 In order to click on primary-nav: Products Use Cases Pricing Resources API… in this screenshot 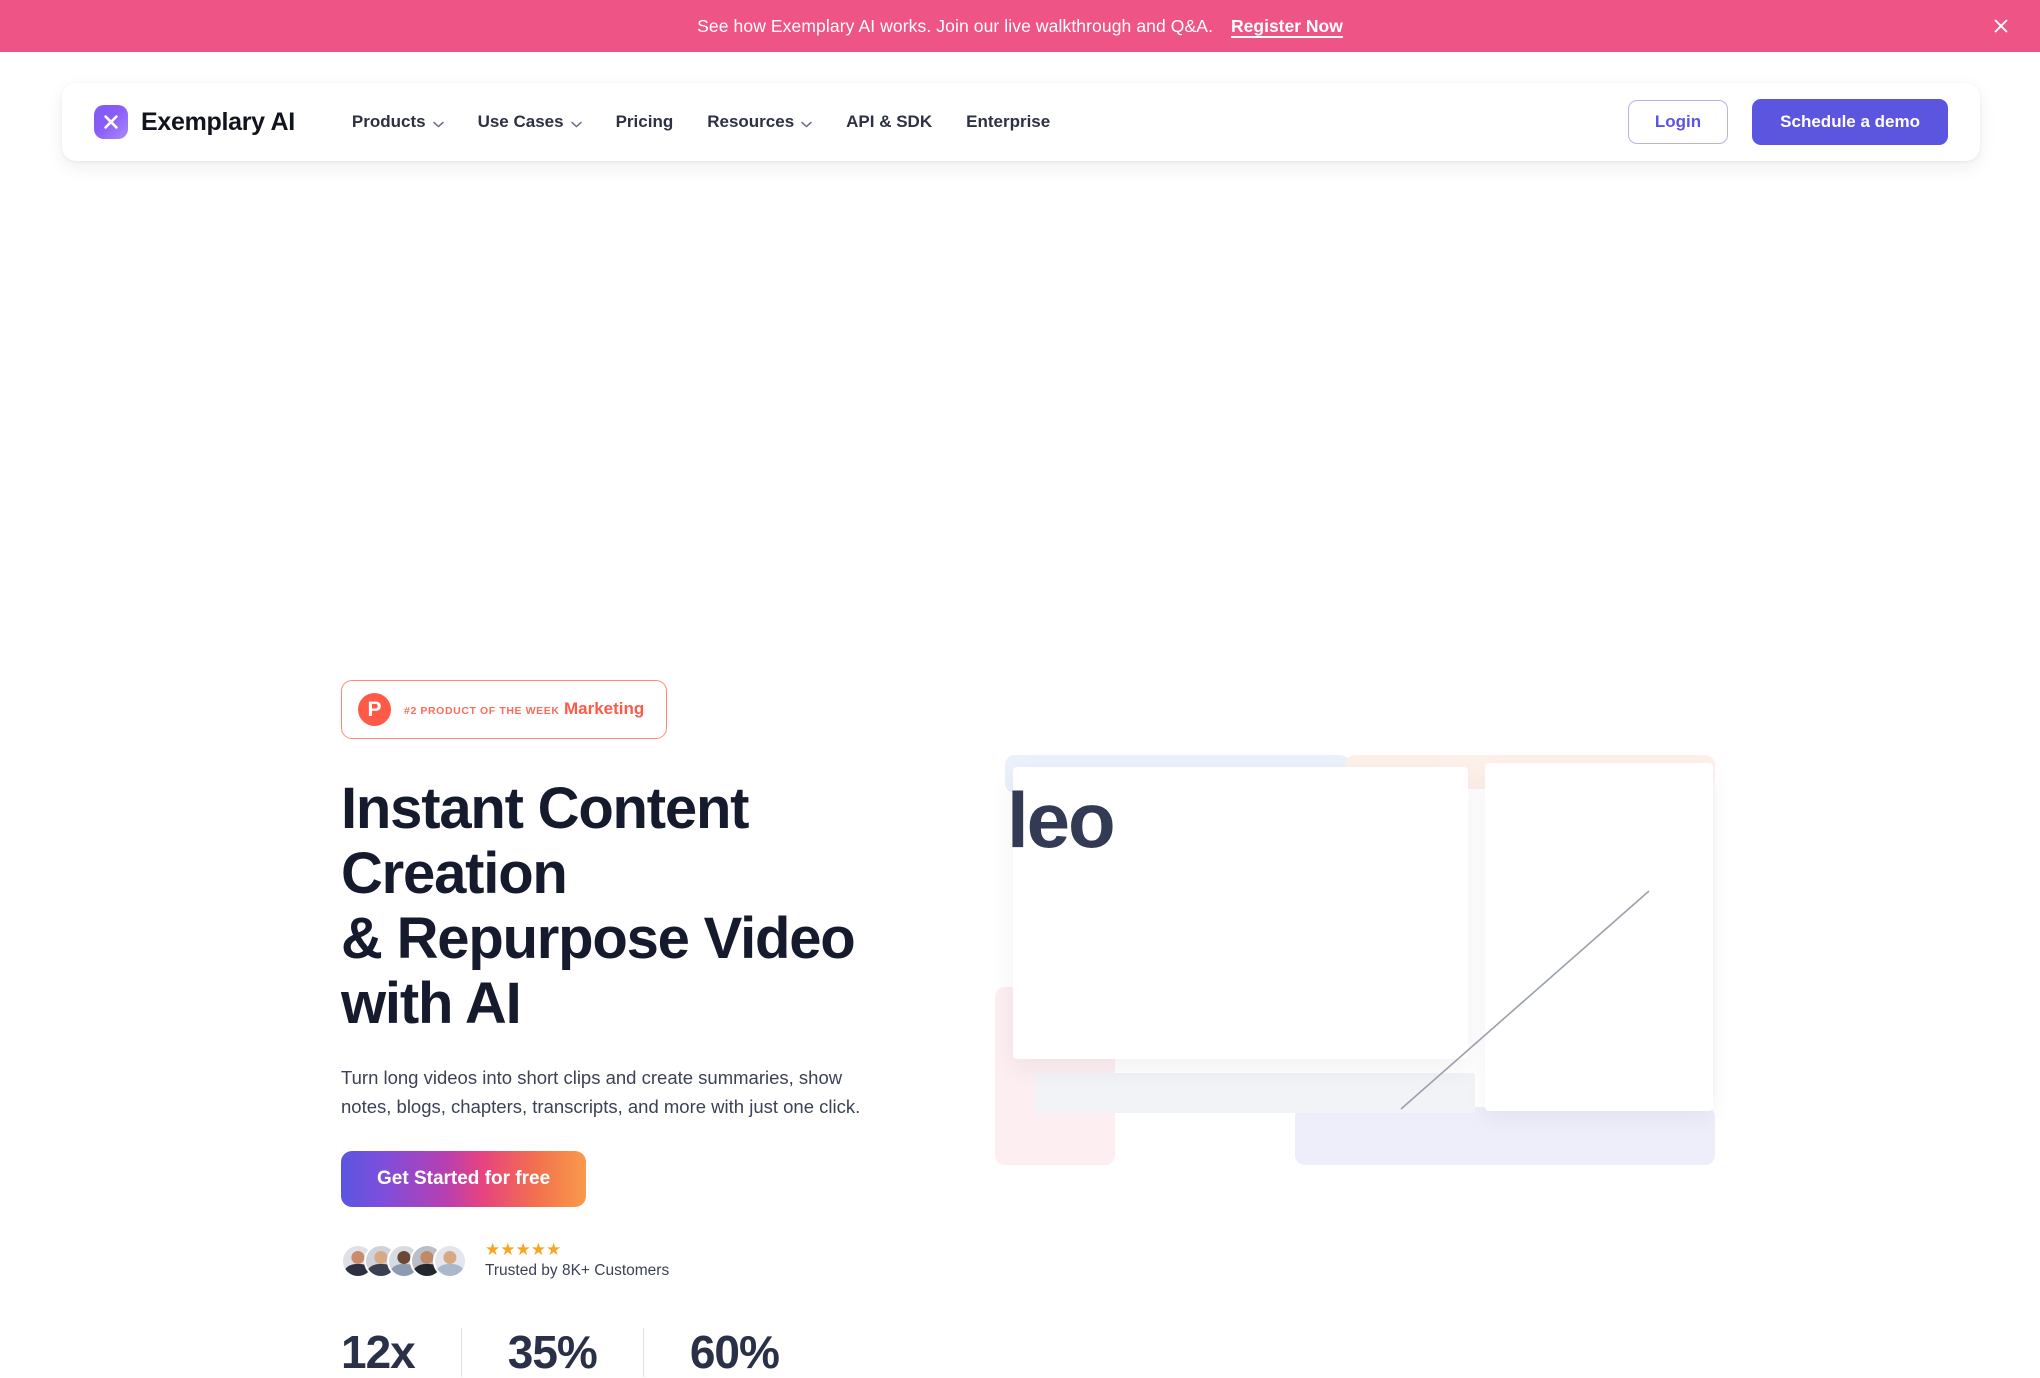, I will do `click(701, 122)`.